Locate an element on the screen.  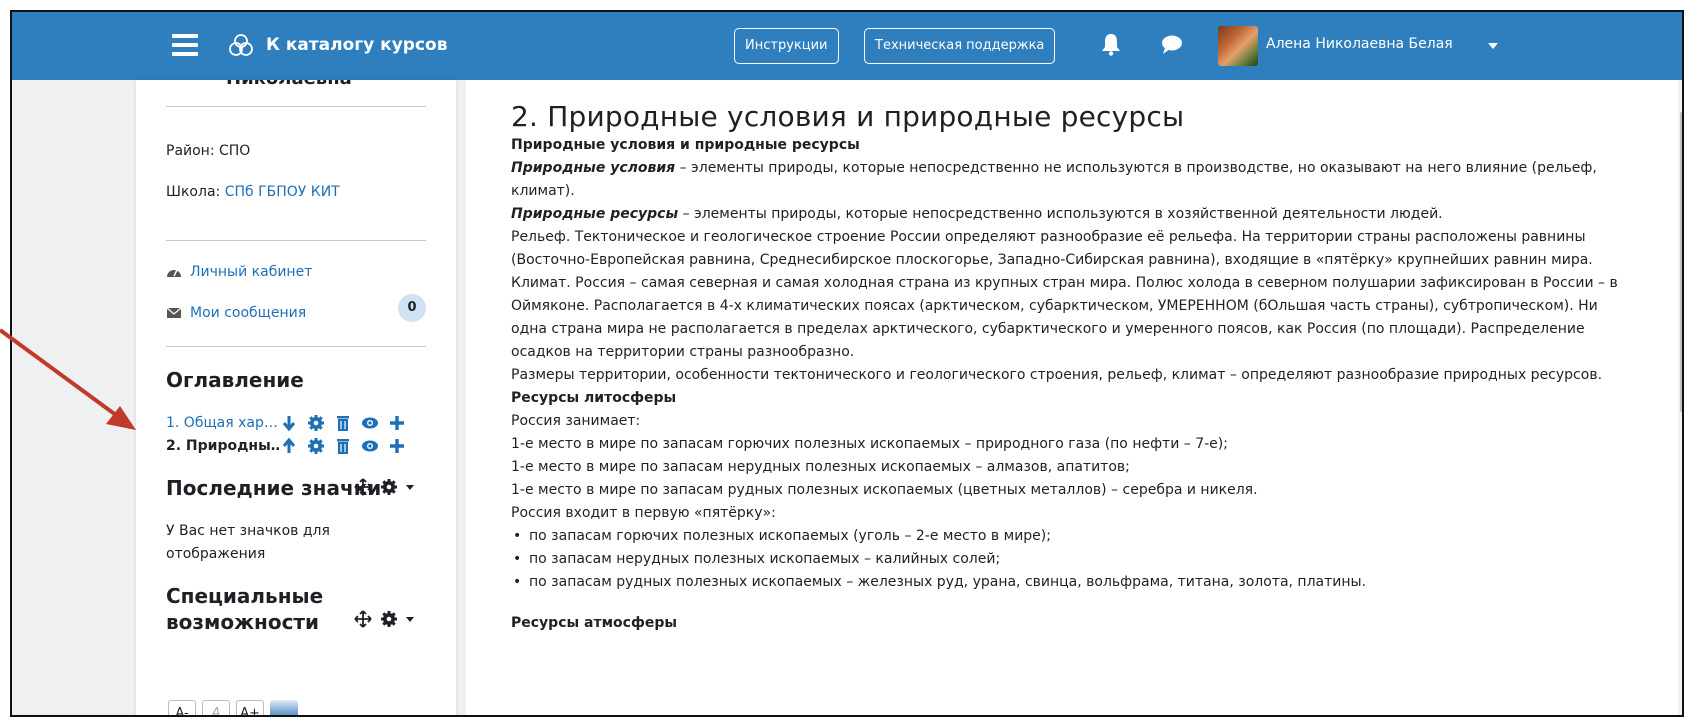
accessibility-heading-line2: возможности is located at coordinates (243, 622).